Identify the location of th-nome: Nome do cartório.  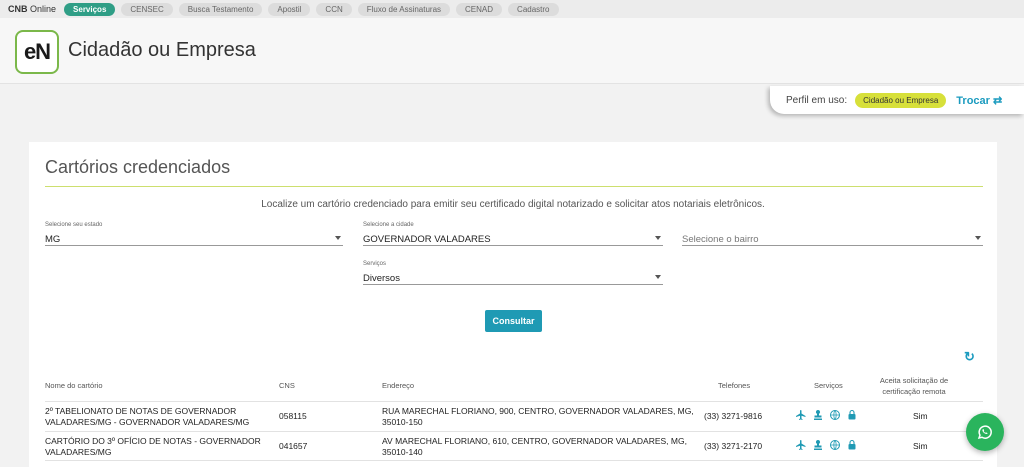
(74, 385).